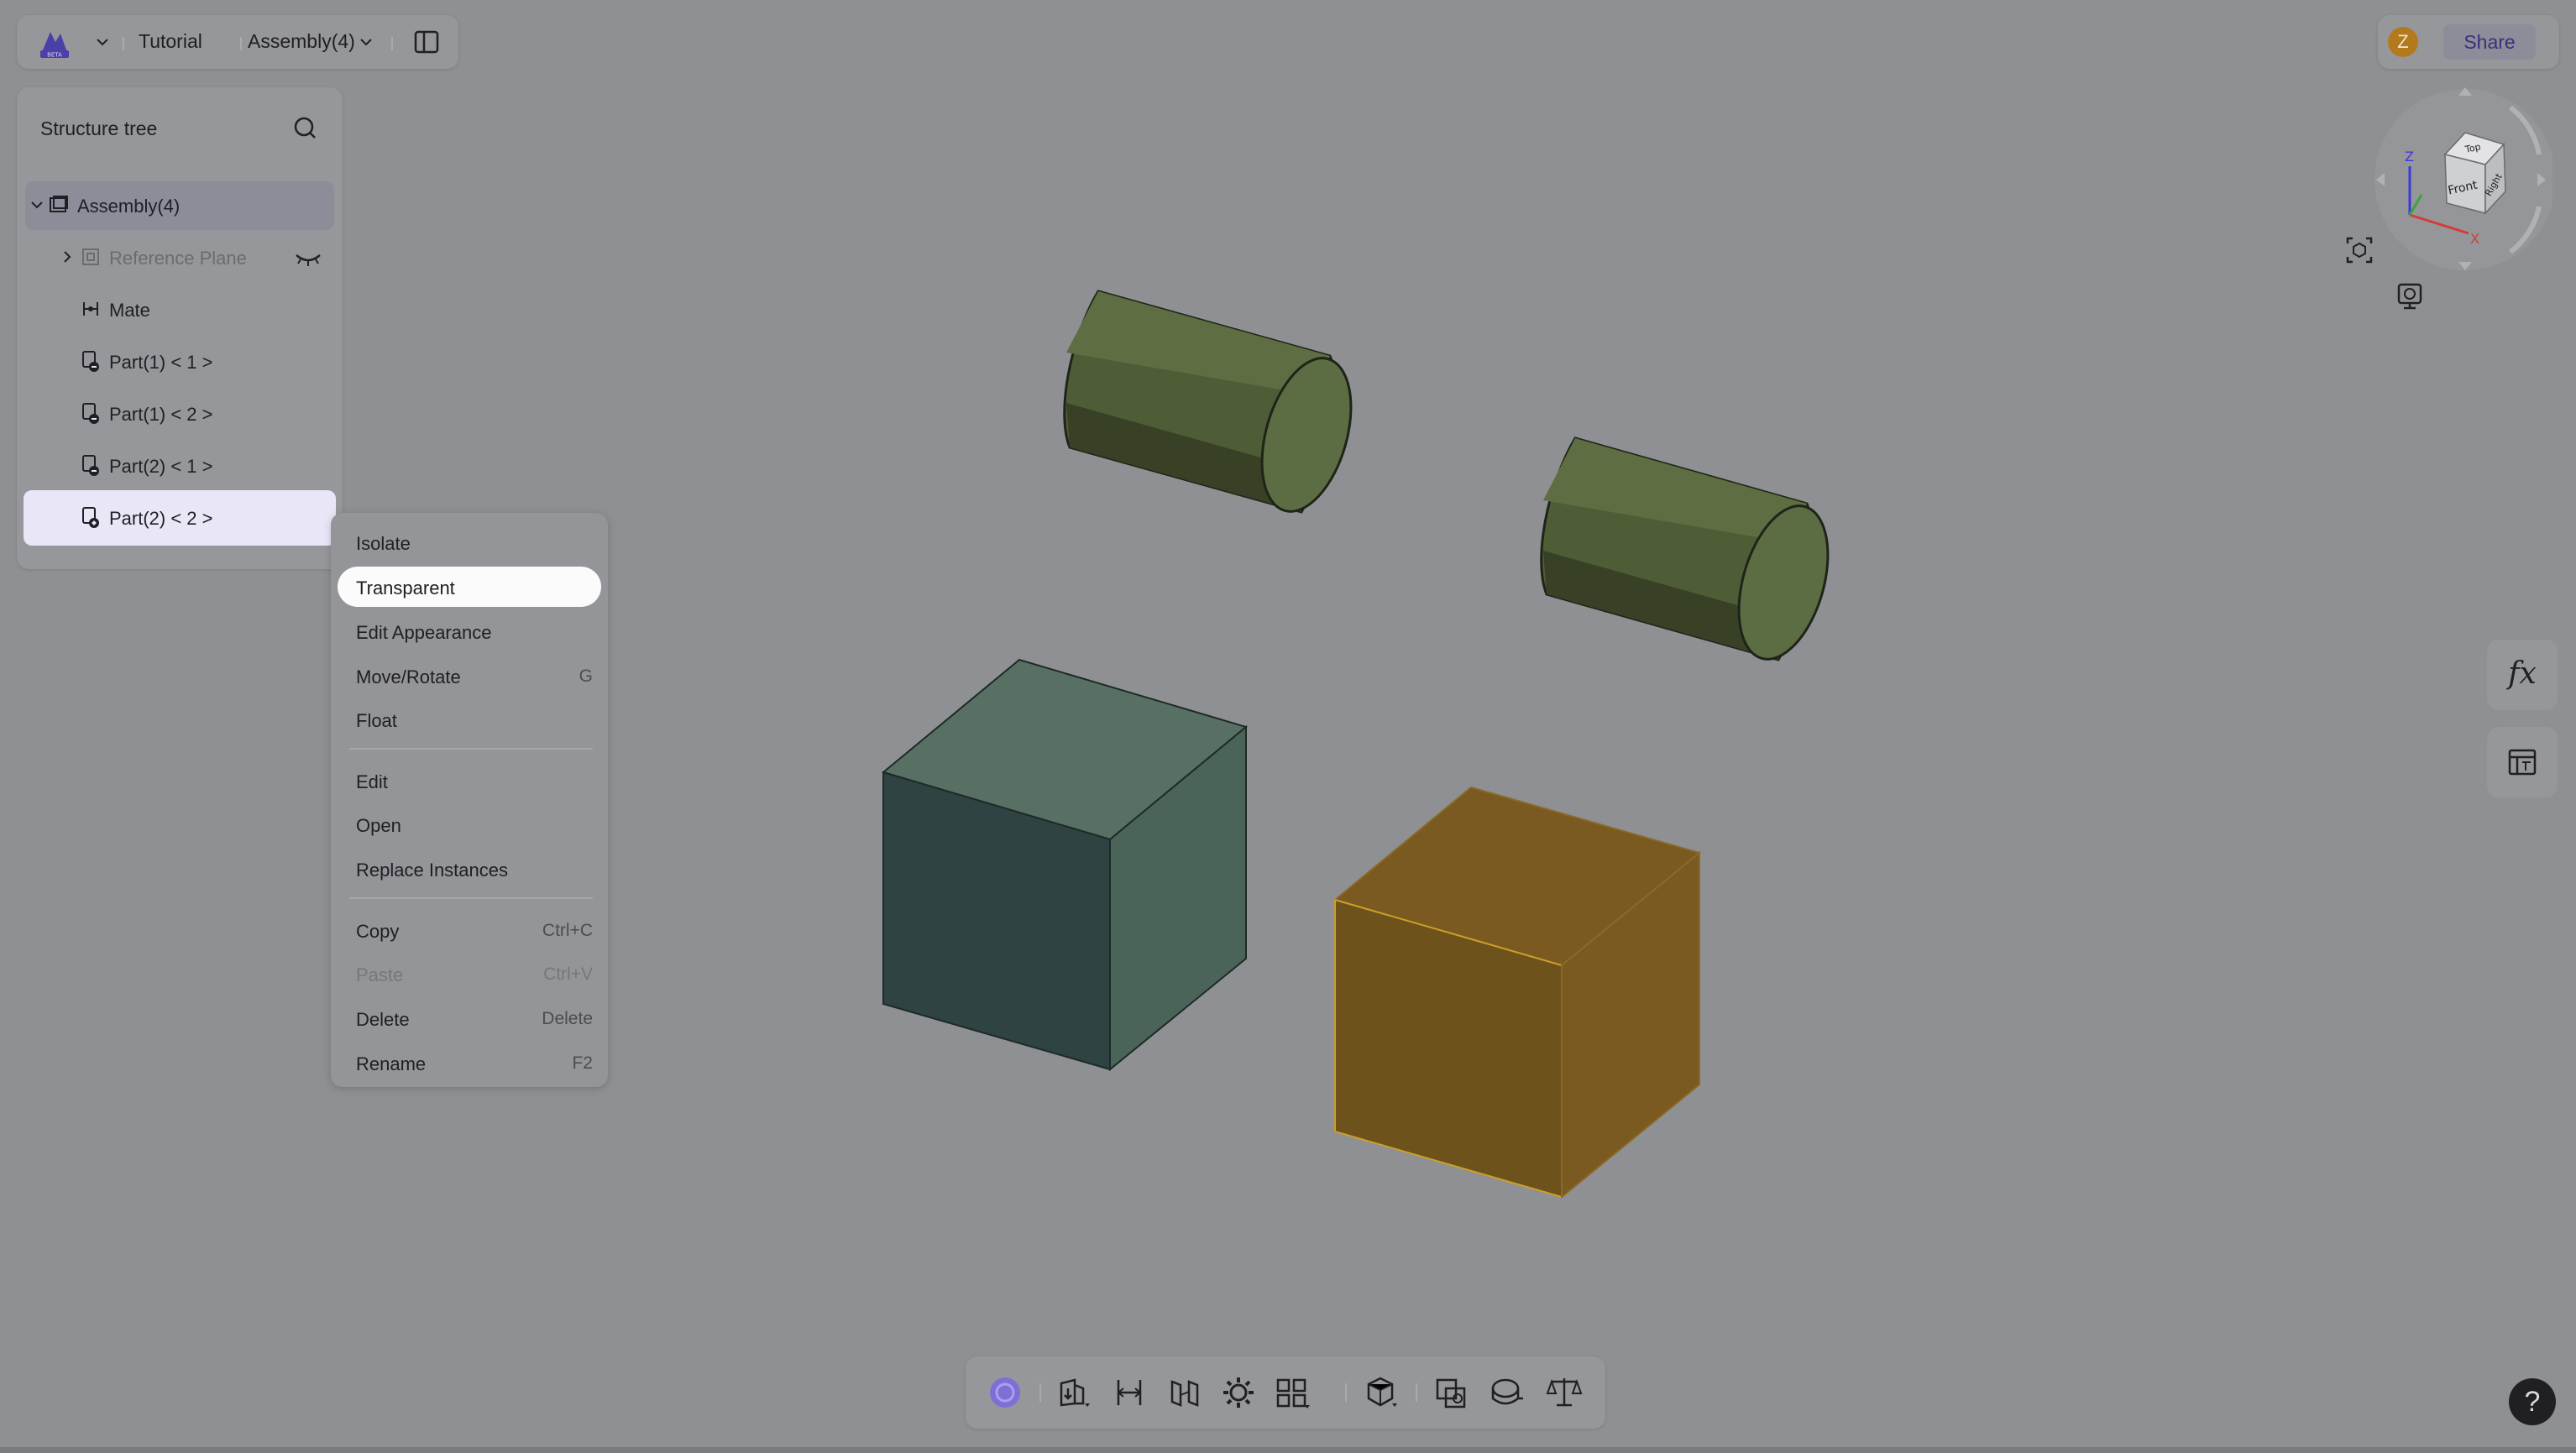  What do you see at coordinates (470, 1063) in the screenshot?
I see `menu-item-rename: Rename F2` at bounding box center [470, 1063].